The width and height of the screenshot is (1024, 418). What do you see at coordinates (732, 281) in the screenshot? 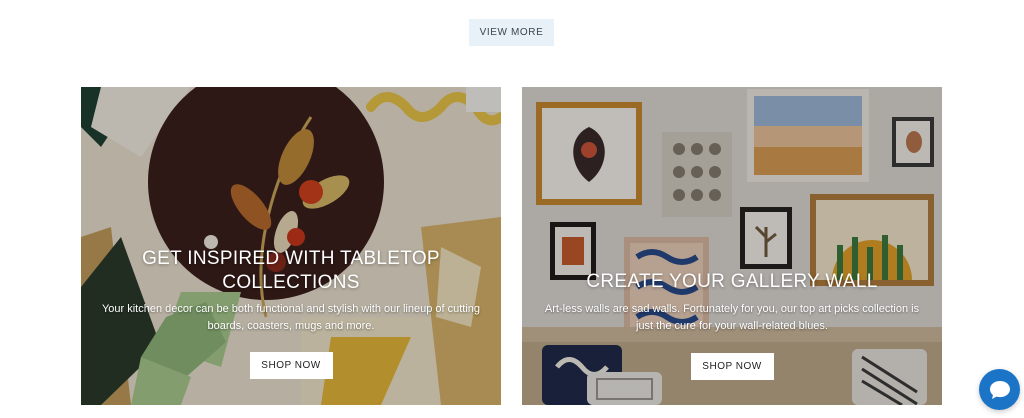
I see `card-title: CREATE YOUR GALLERY WALL` at bounding box center [732, 281].